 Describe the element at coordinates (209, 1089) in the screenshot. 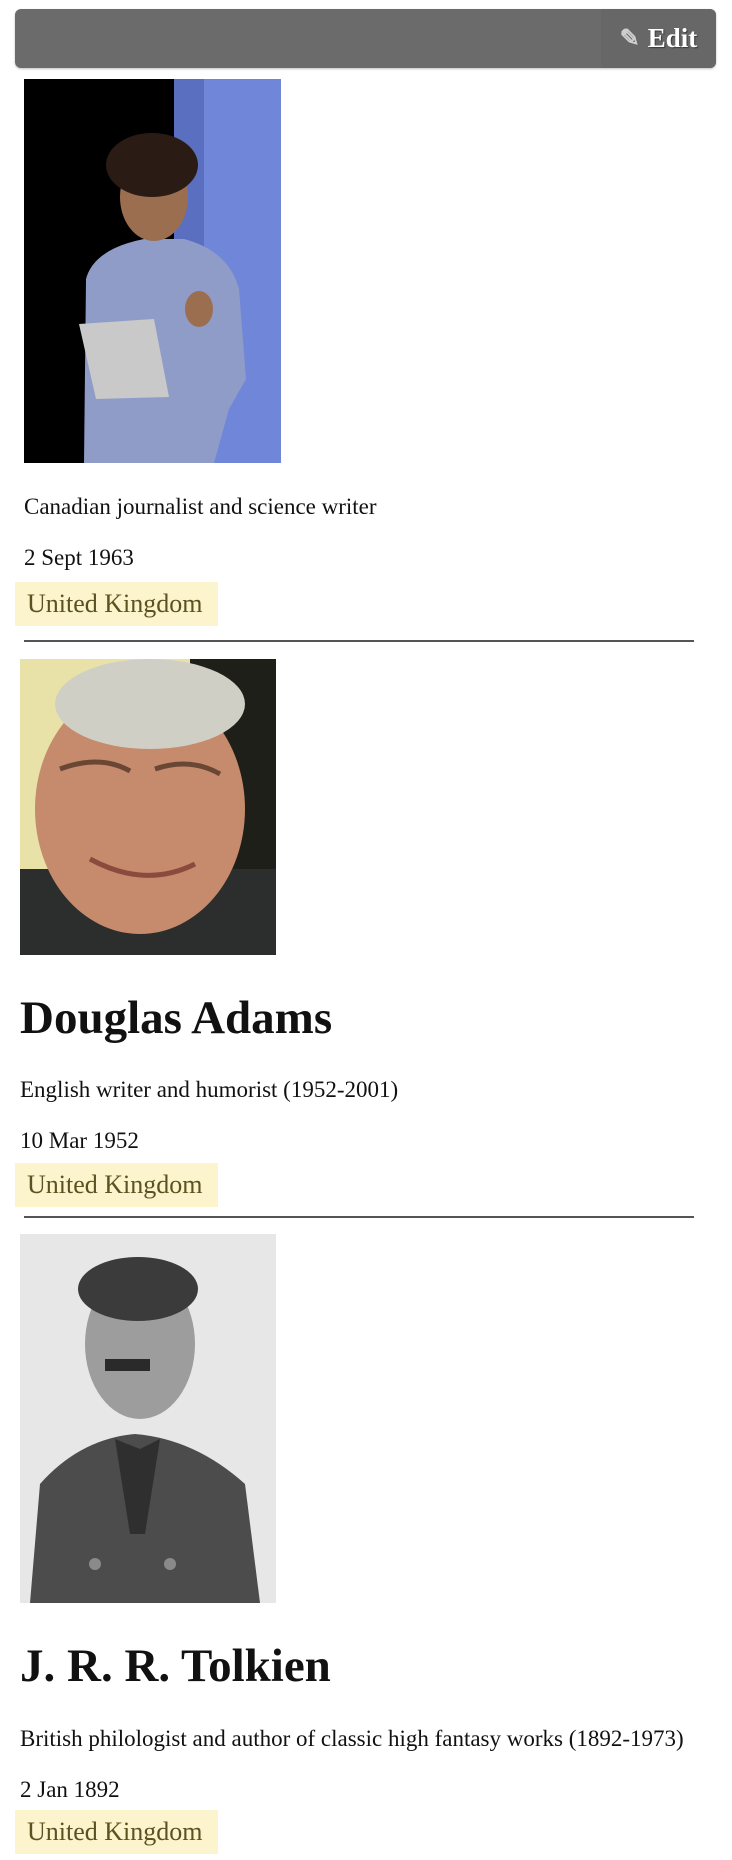

I see `person-bio: English writer and humorist (1952-2001)` at that location.